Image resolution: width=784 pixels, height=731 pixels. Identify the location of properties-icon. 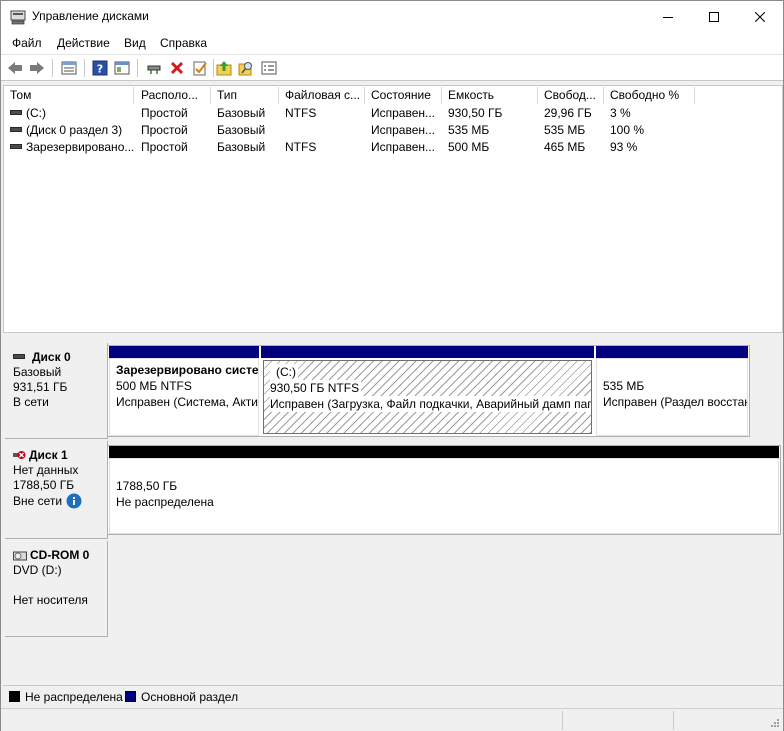
(69, 68).